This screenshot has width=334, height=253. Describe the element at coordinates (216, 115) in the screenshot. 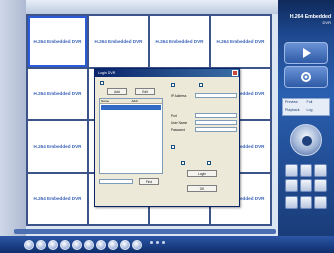

I see `port-field` at that location.